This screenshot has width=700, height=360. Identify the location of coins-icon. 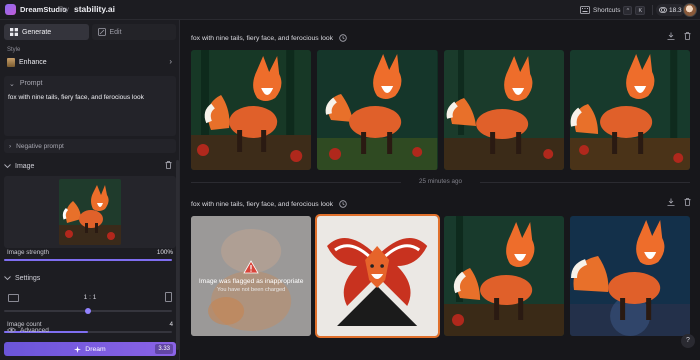
(663, 10).